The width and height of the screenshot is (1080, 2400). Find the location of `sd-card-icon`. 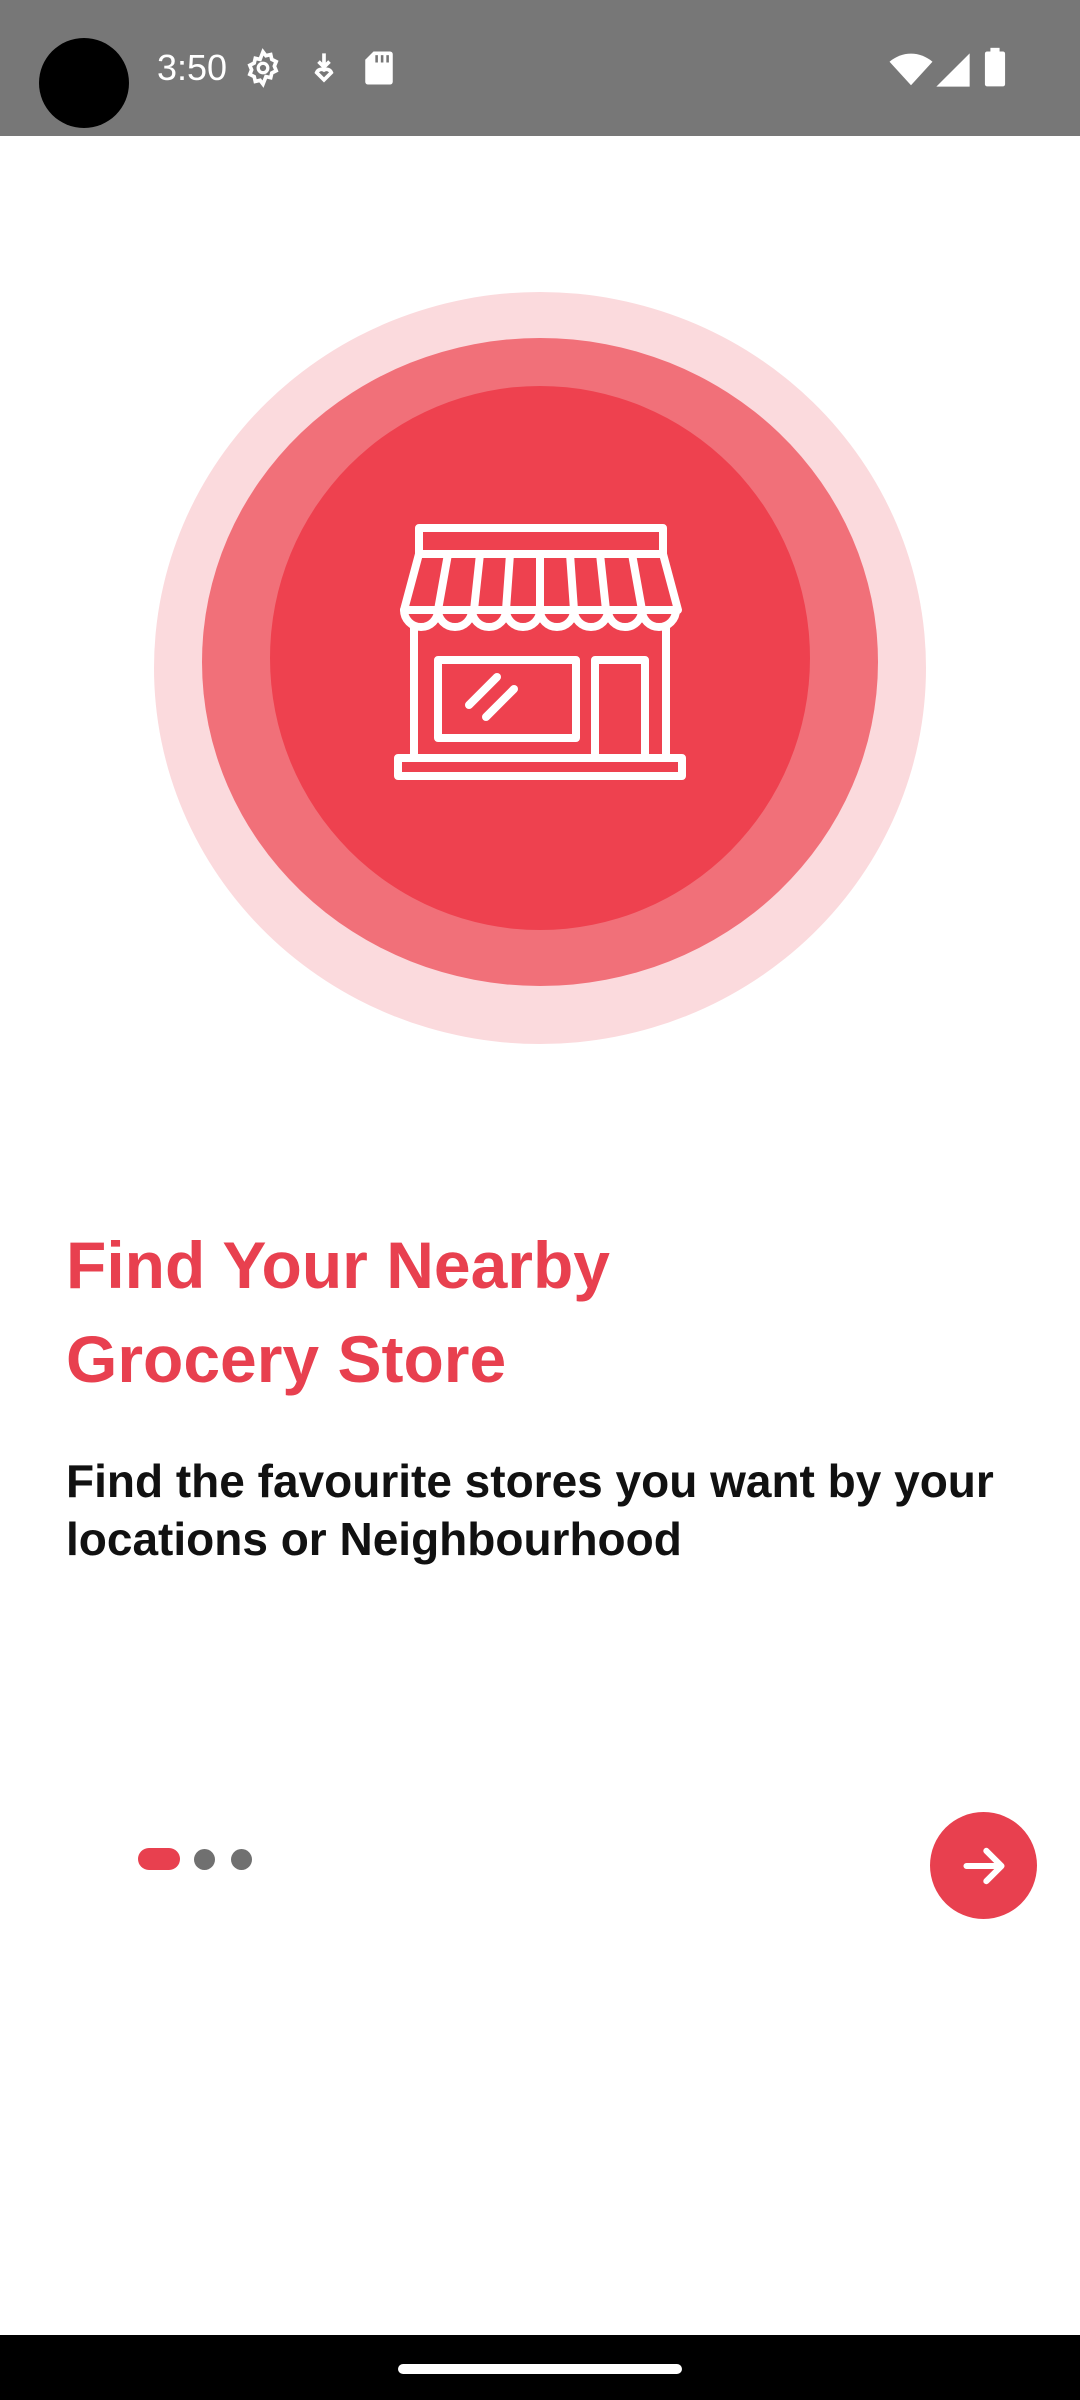

sd-card-icon is located at coordinates (379, 68).